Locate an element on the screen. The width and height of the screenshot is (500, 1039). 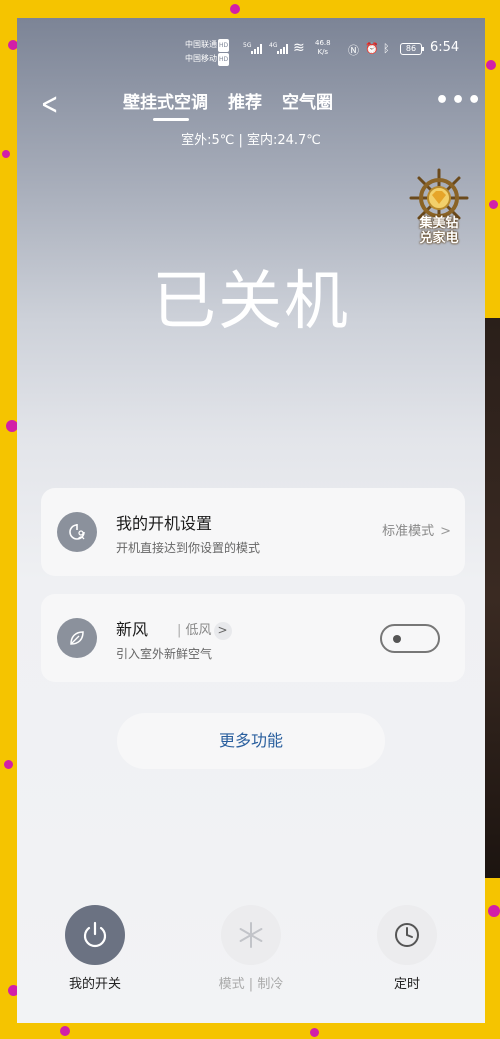
power-icon is located at coordinates (95, 934).